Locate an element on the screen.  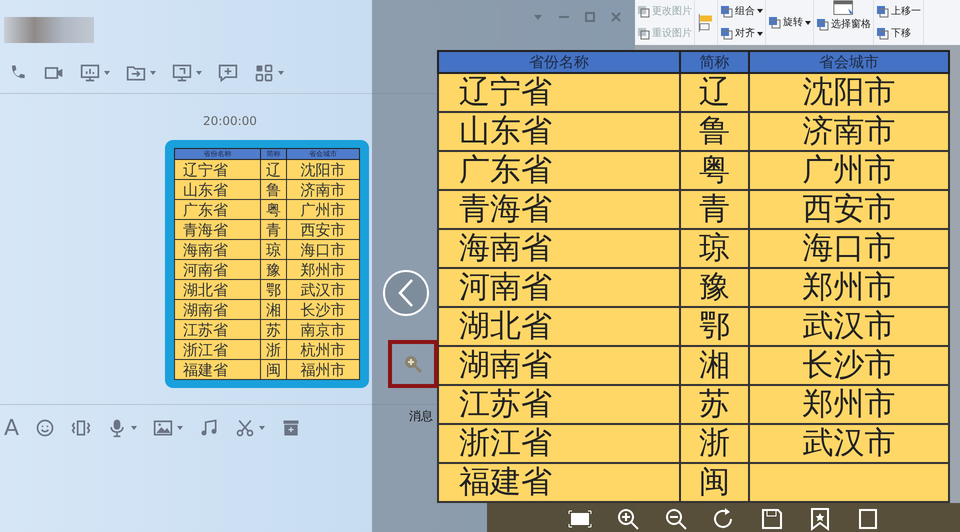
chevron-left-icon is located at coordinates (406, 293).